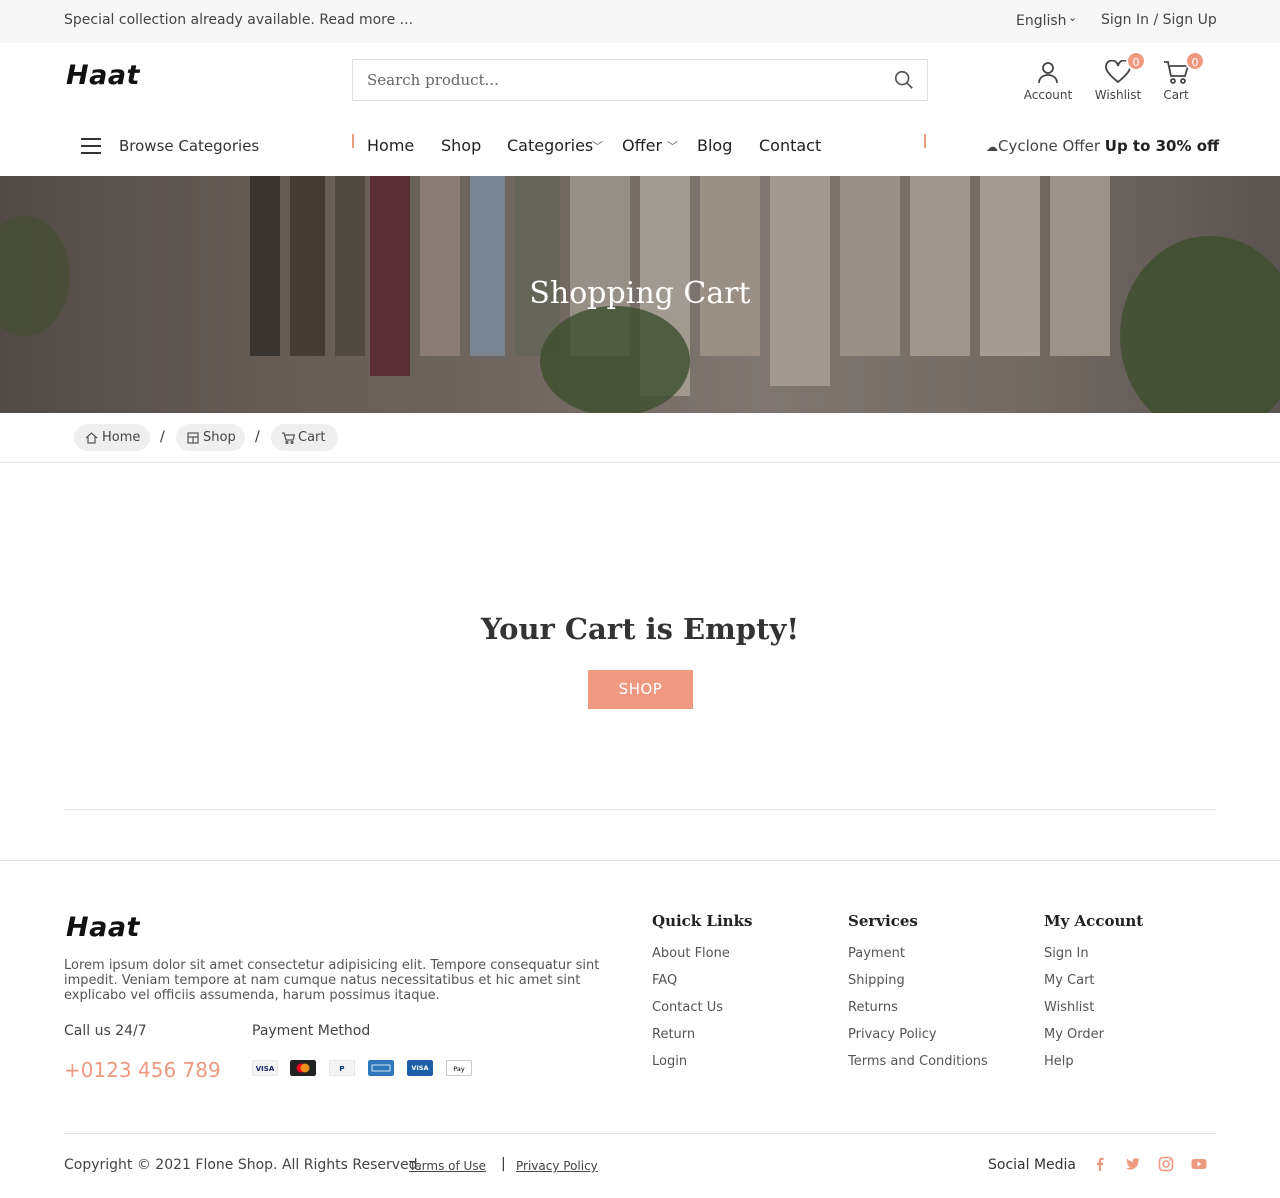 Image resolution: width=1280 pixels, height=1198 pixels. Describe the element at coordinates (1048, 95) in the screenshot. I see `account-label: Account` at that location.